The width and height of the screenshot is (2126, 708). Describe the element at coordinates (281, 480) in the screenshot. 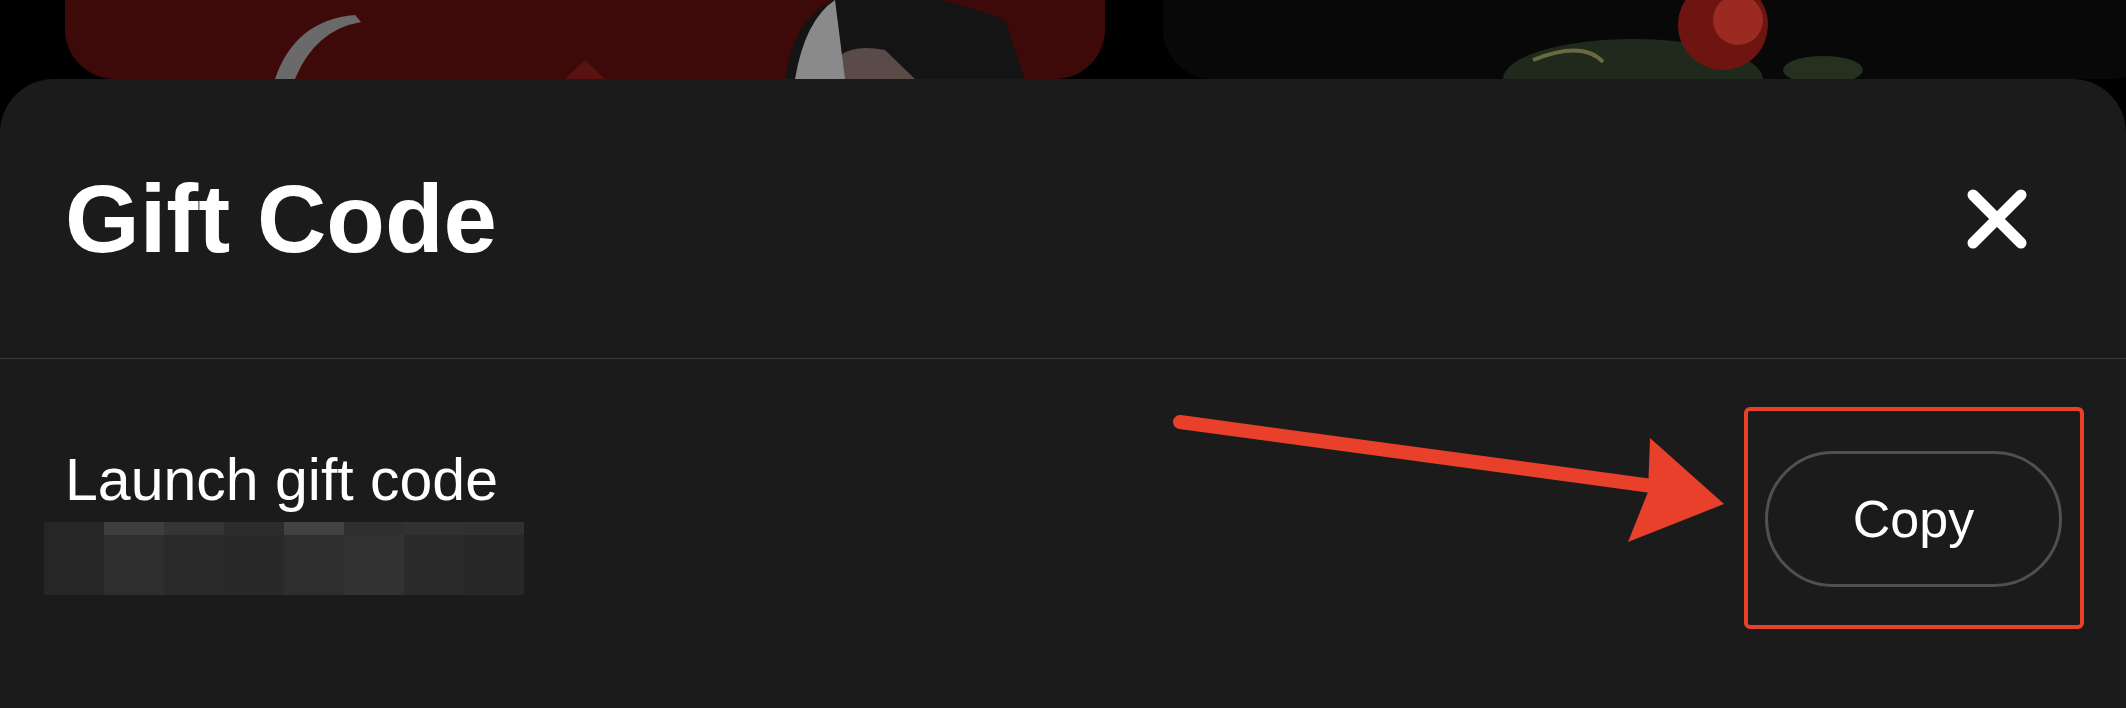

I see `gift-code-label: Launch gift code` at that location.